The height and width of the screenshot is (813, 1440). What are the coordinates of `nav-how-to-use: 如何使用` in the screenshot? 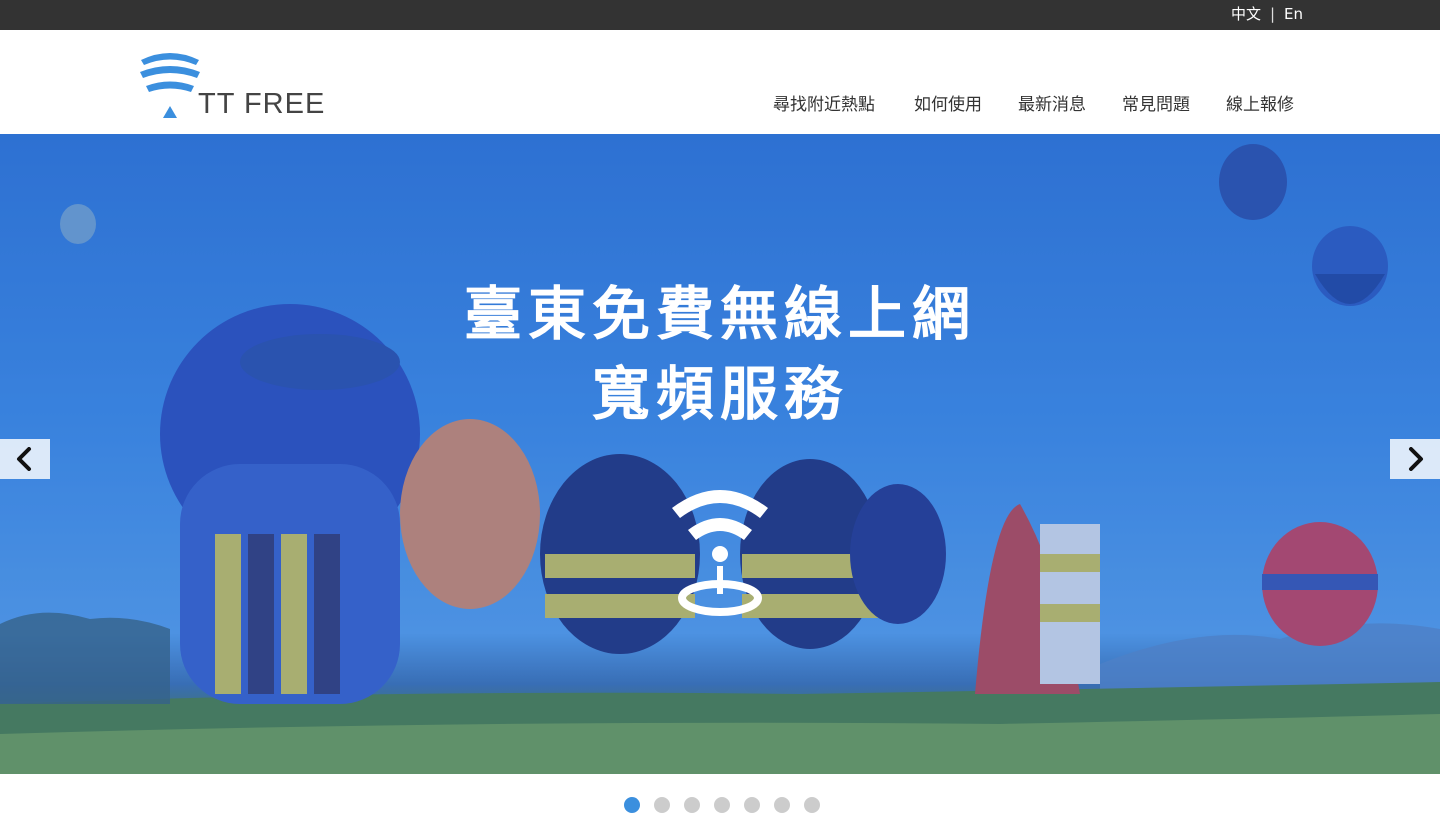 It's located at (948, 105).